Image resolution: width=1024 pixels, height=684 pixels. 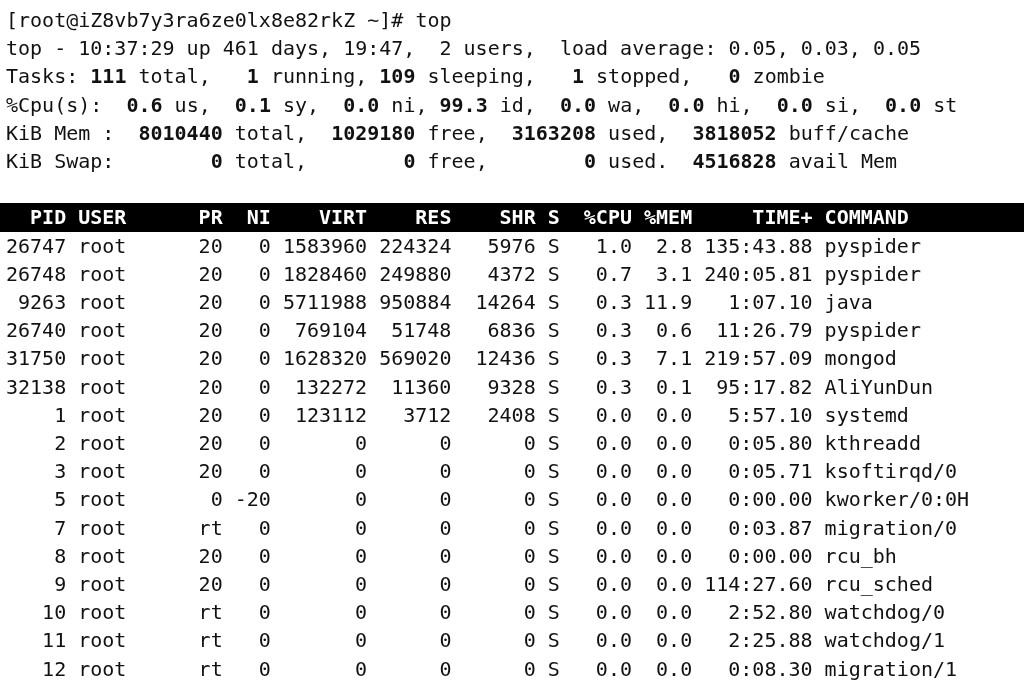 What do you see at coordinates (210, 218) in the screenshot?
I see `column-header: PR` at bounding box center [210, 218].